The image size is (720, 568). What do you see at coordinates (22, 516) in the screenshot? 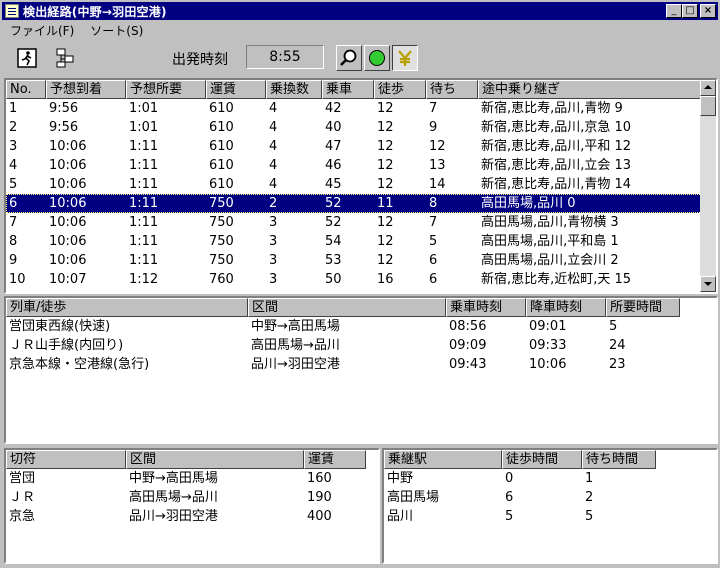
I see `fares-cell: 京急` at bounding box center [22, 516].